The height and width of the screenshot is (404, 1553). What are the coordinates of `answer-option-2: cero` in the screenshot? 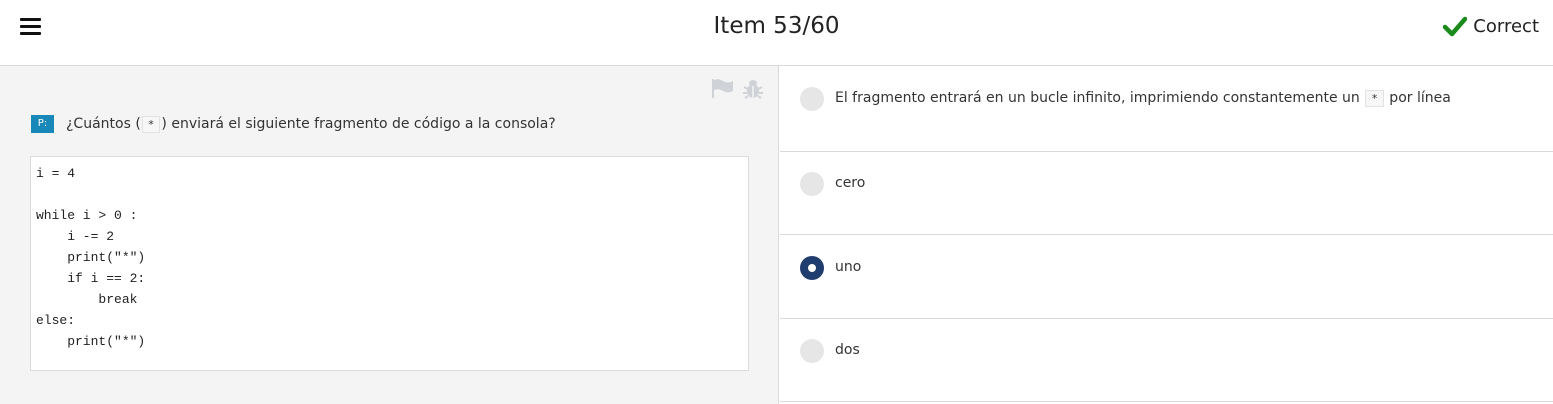 It's located at (1166, 193).